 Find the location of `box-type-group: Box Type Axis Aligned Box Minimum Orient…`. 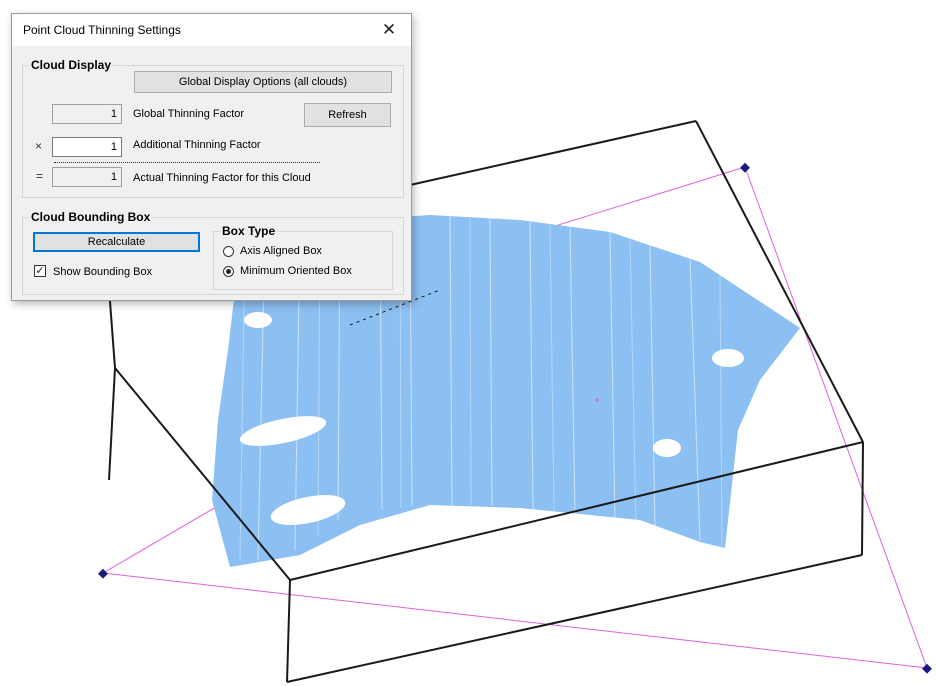

box-type-group: Box Type Axis Aligned Box Minimum Orient… is located at coordinates (303, 257).